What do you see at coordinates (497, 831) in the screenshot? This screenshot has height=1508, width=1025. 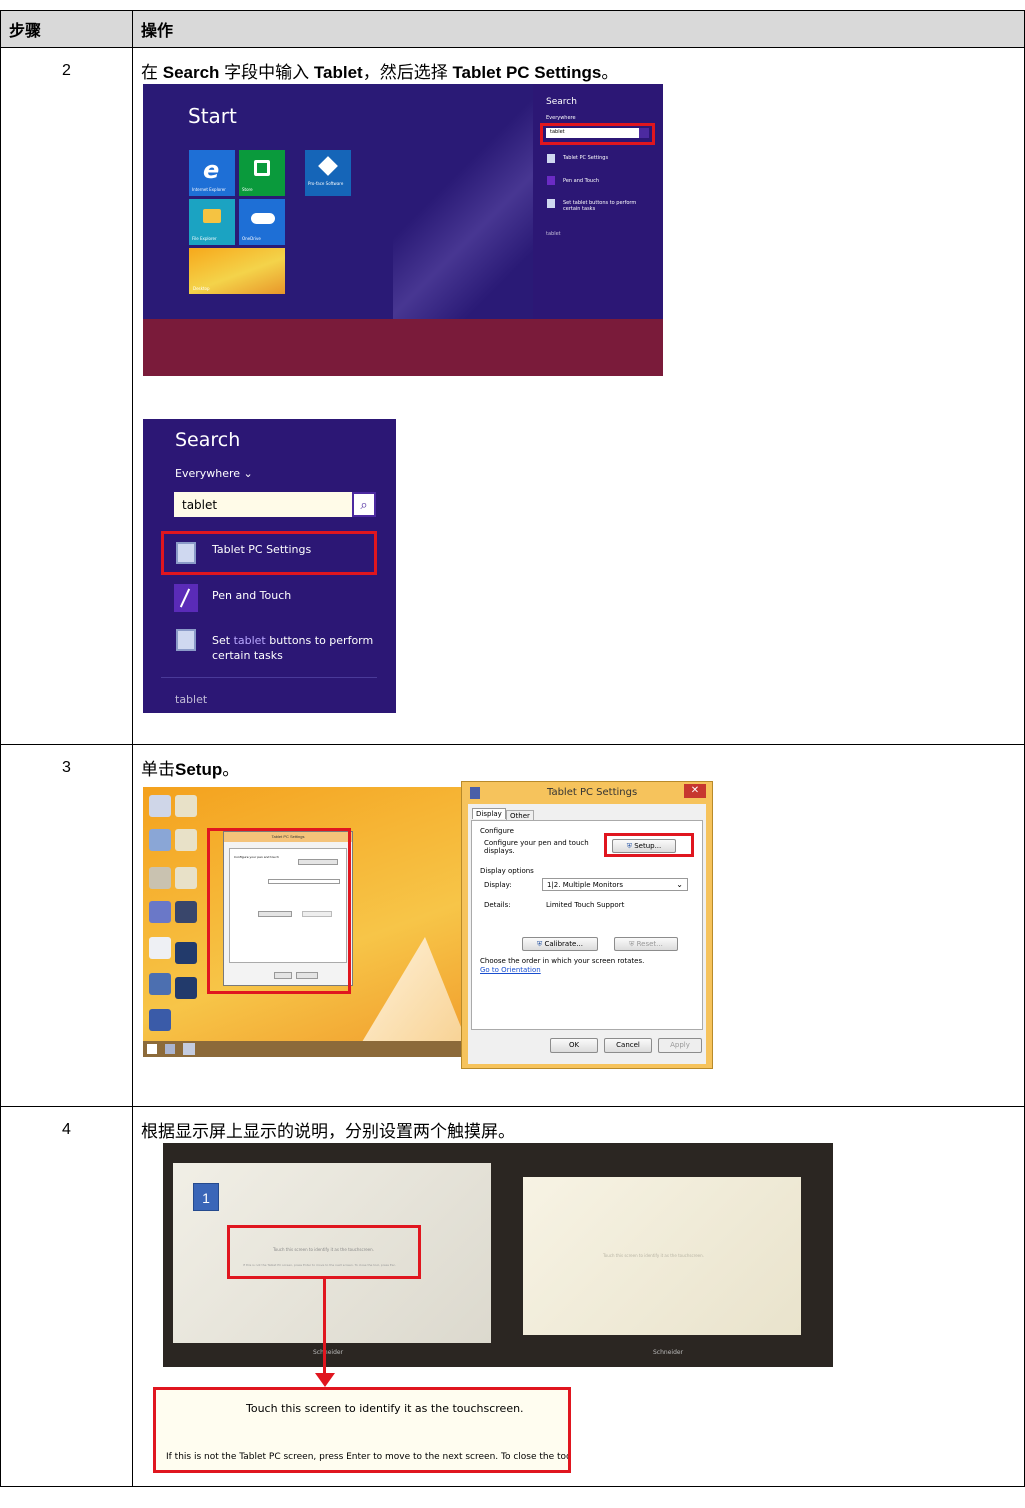 I see `group-configure: Configure` at bounding box center [497, 831].